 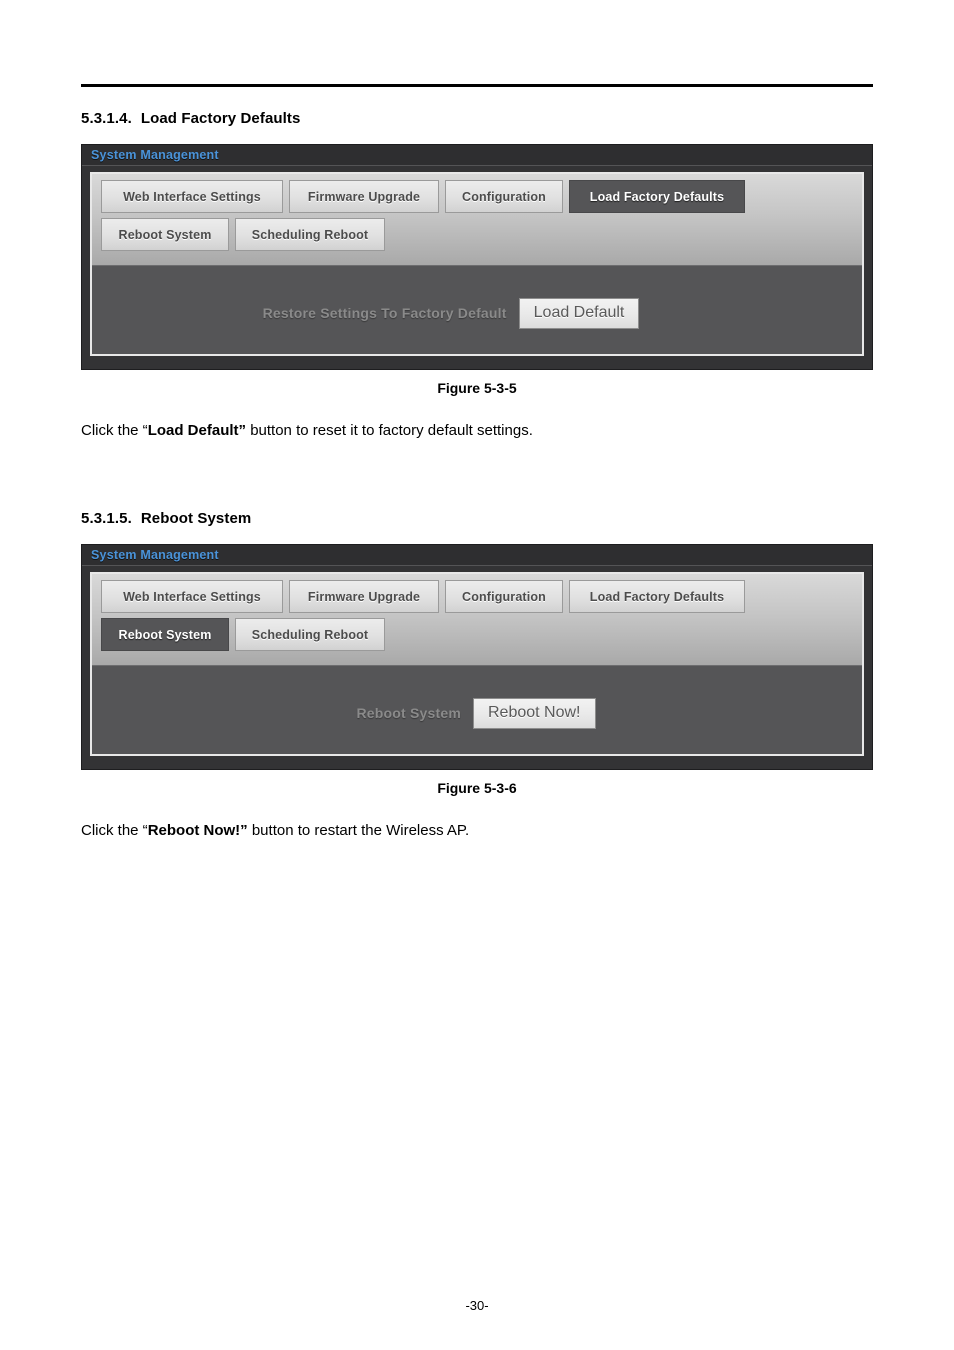 I want to click on section-heading-reboot-system: 5.3.1.5. Reboot System, so click(x=166, y=518).